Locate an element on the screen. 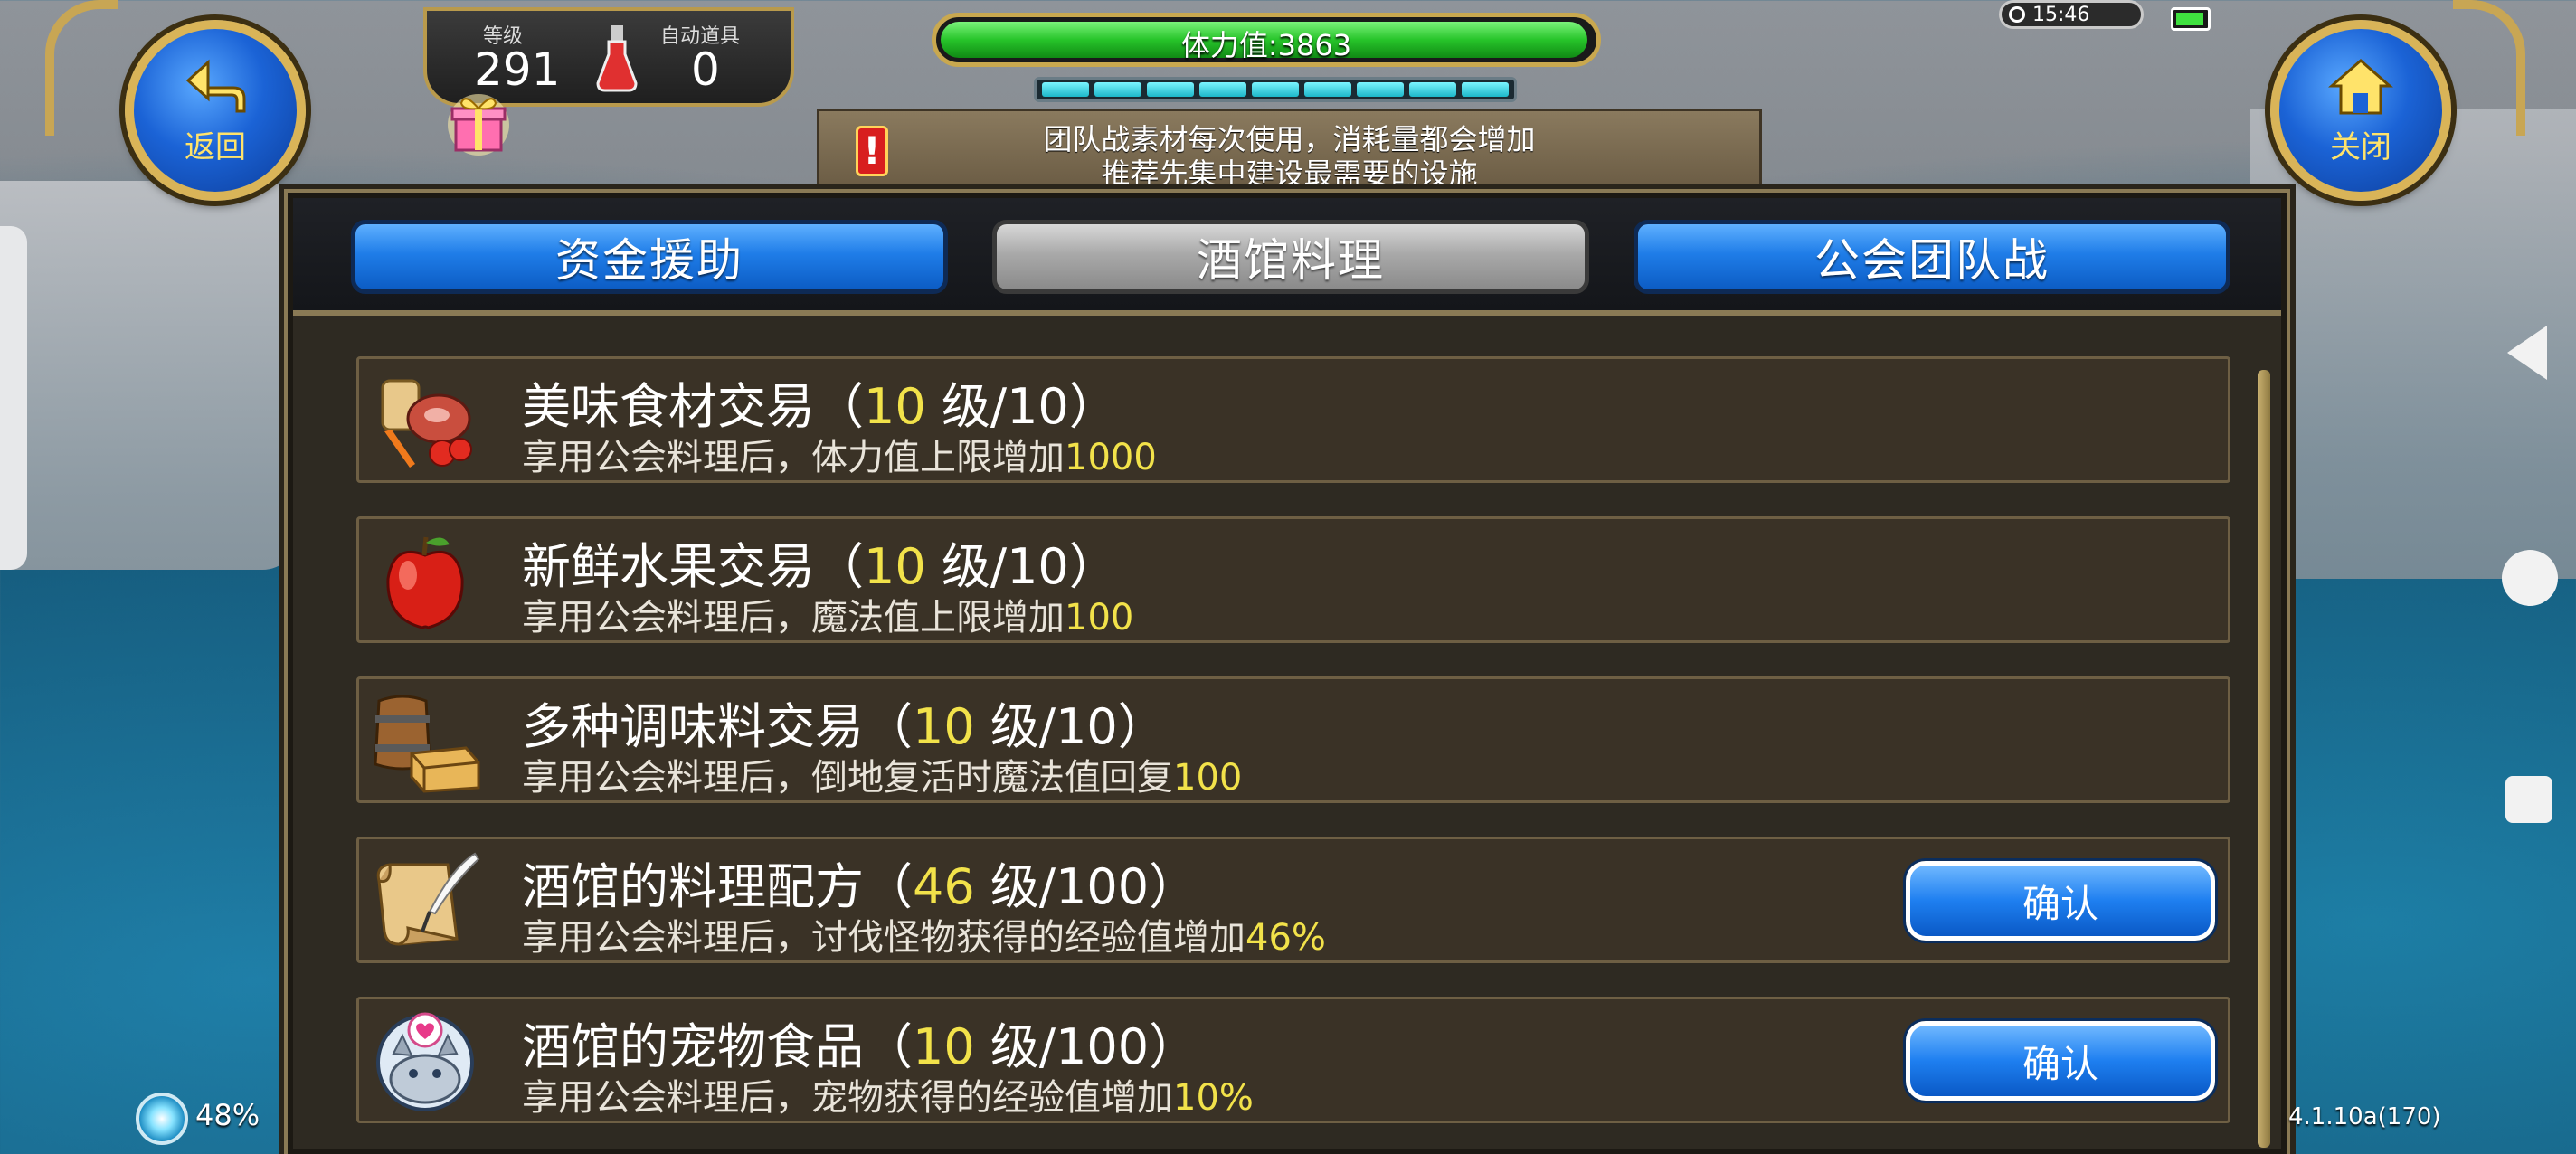 This screenshot has width=2576, height=1154. facility-name: 酒馆的料理配方（ is located at coordinates (718, 886).